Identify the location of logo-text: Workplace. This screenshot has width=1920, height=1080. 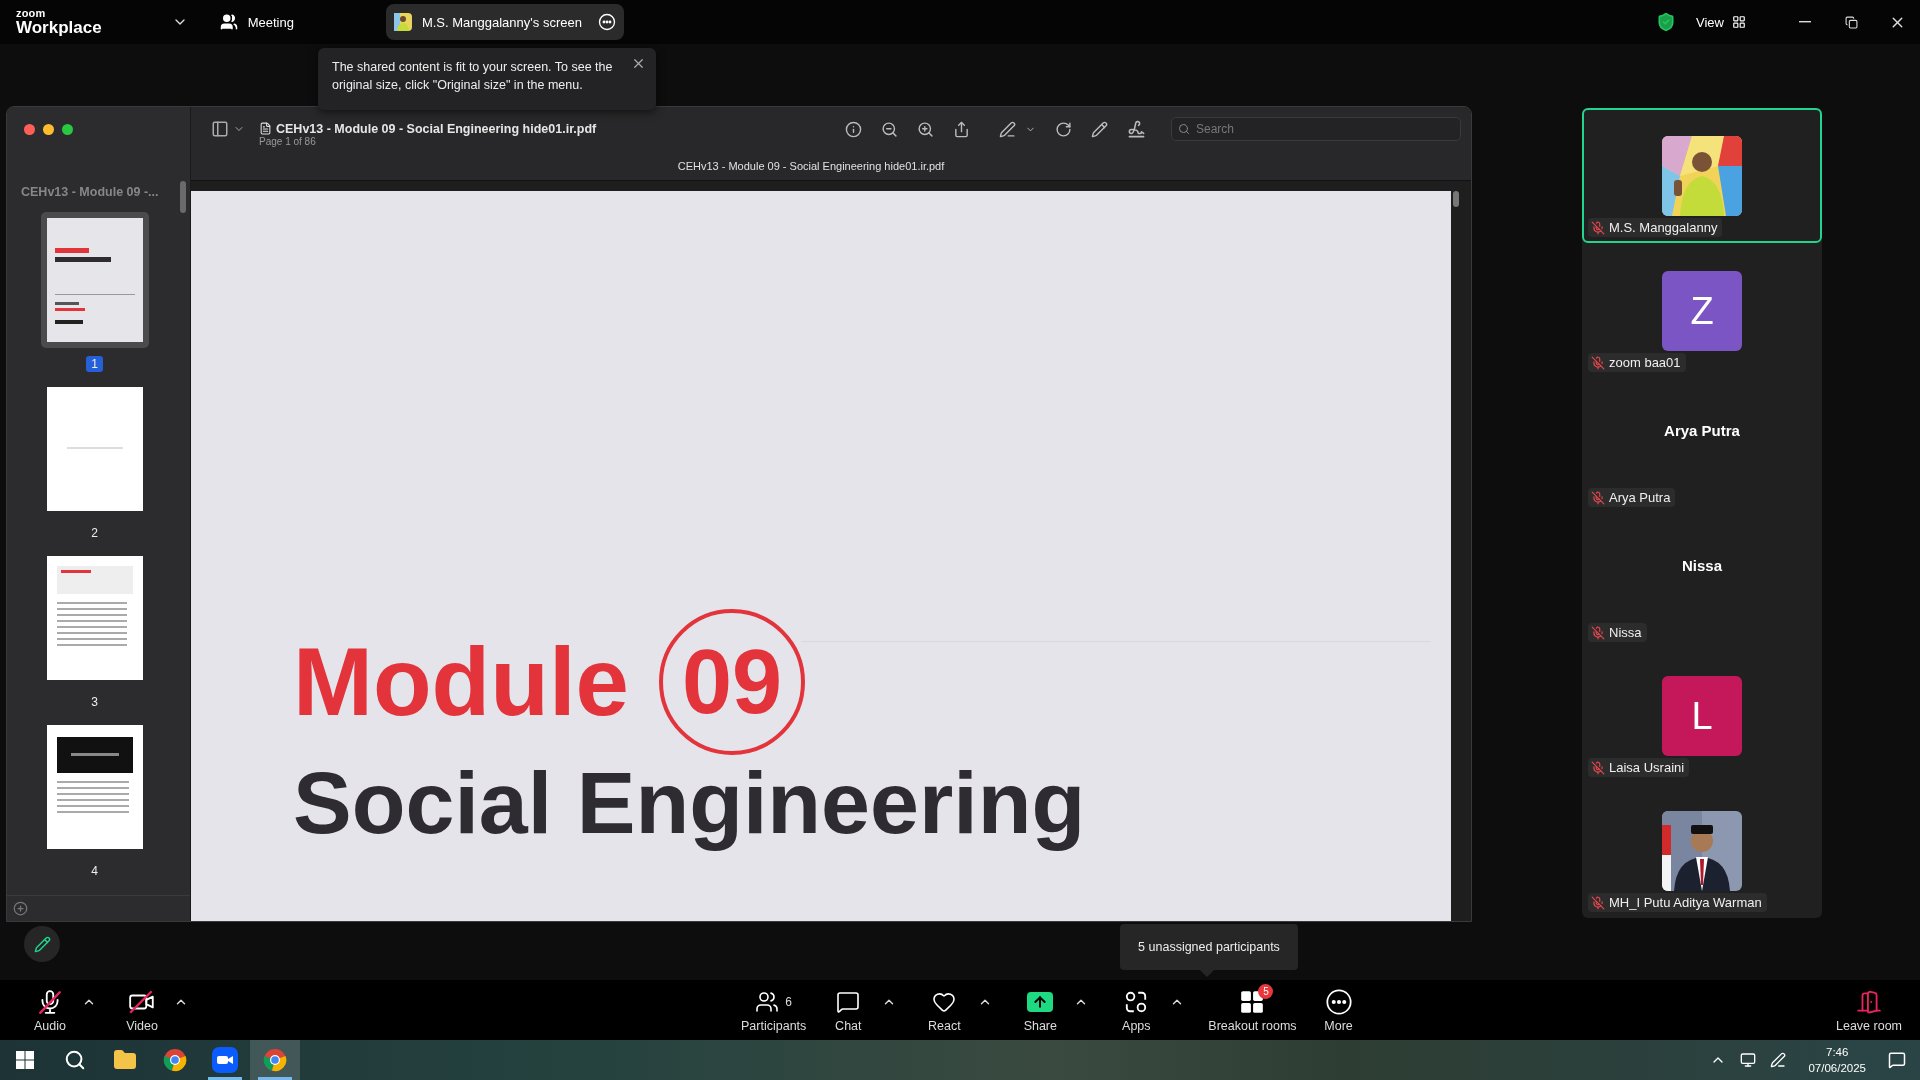
(59, 27).